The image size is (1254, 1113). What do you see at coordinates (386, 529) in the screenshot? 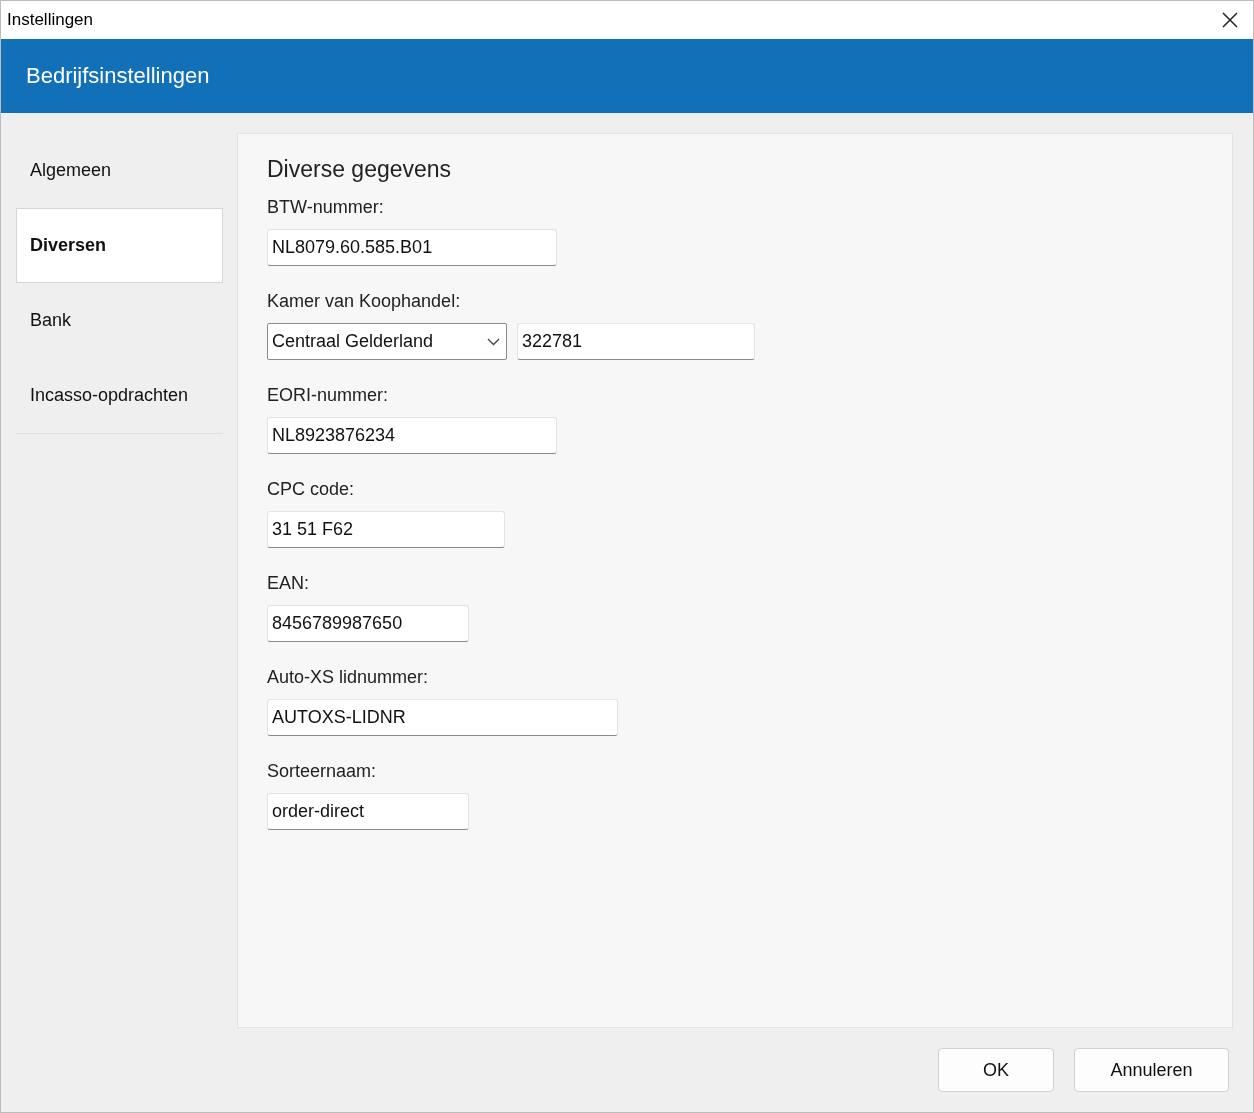
I see `input-field: 31 51 F62` at bounding box center [386, 529].